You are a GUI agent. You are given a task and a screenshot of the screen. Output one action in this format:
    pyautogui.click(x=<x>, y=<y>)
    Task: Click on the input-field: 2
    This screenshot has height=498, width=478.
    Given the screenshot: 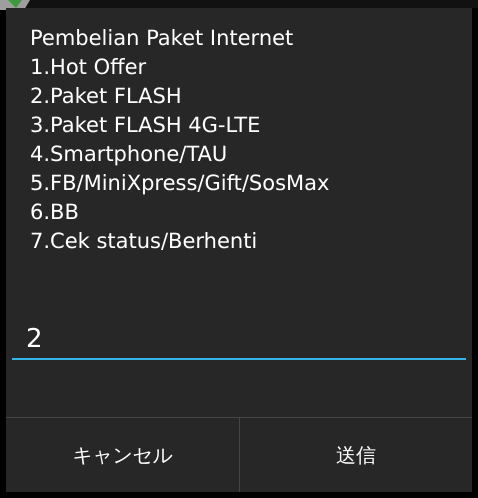 What is the action you would take?
    pyautogui.click(x=239, y=340)
    